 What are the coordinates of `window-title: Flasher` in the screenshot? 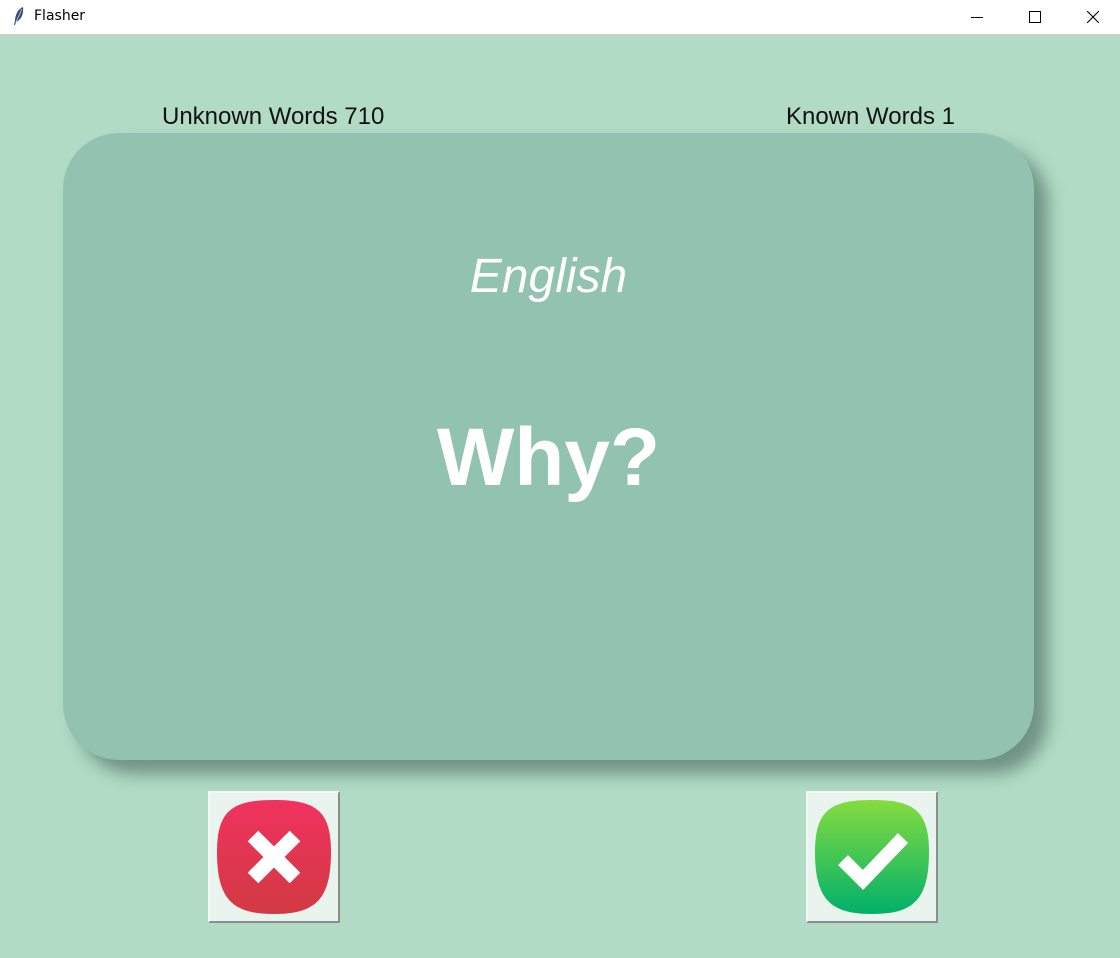 It's located at (60, 16).